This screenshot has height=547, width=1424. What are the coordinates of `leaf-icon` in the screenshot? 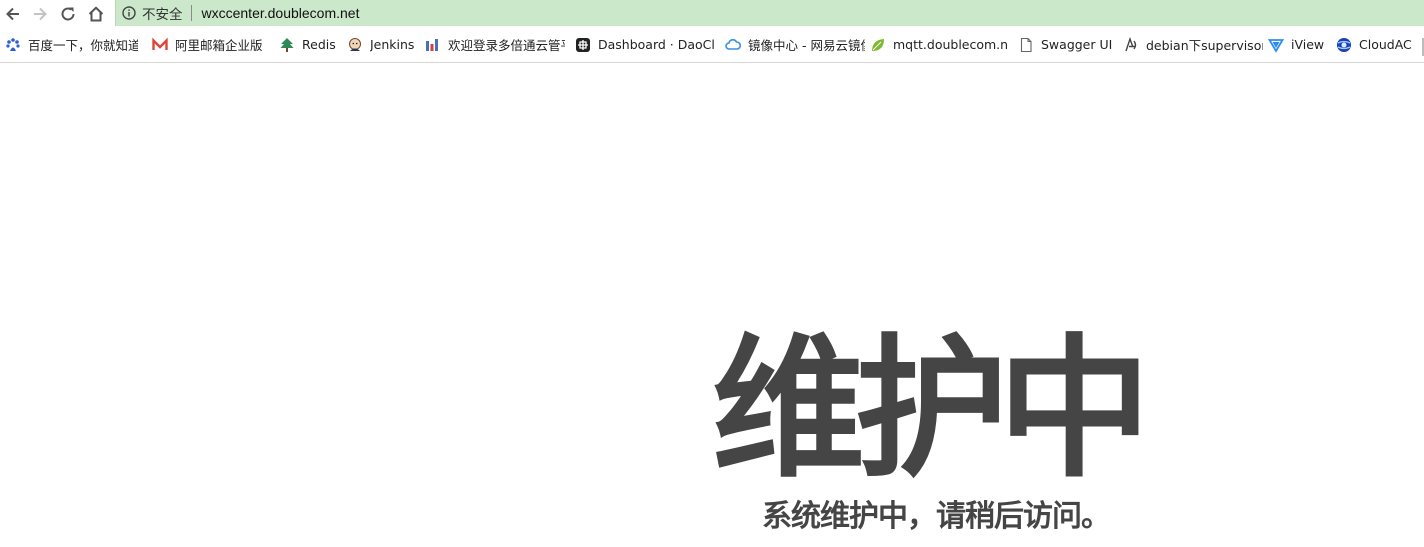 It's located at (878, 45).